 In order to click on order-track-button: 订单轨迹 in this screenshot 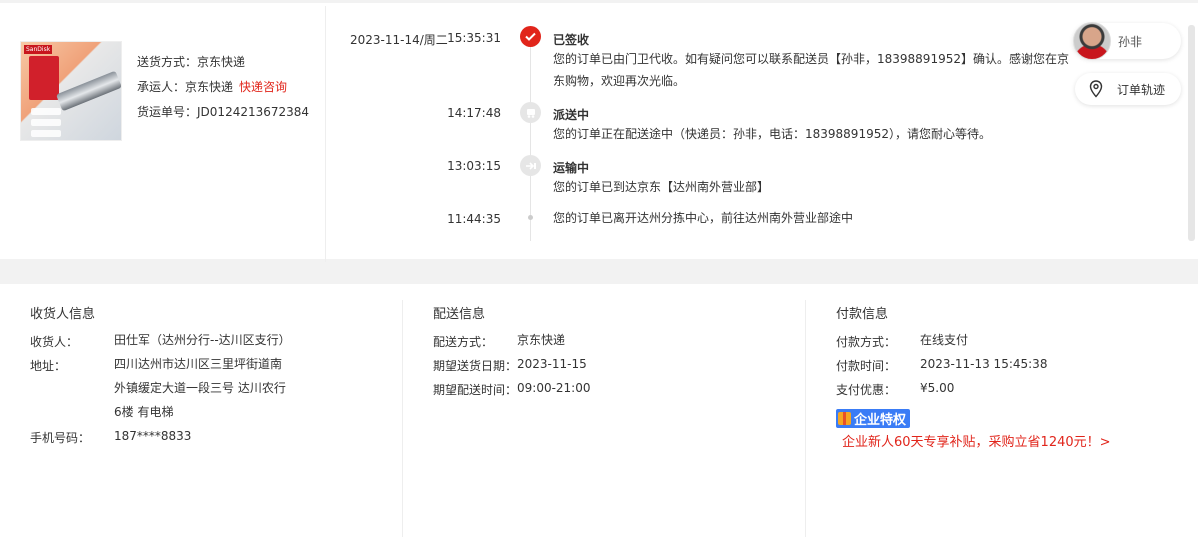, I will do `click(1128, 89)`.